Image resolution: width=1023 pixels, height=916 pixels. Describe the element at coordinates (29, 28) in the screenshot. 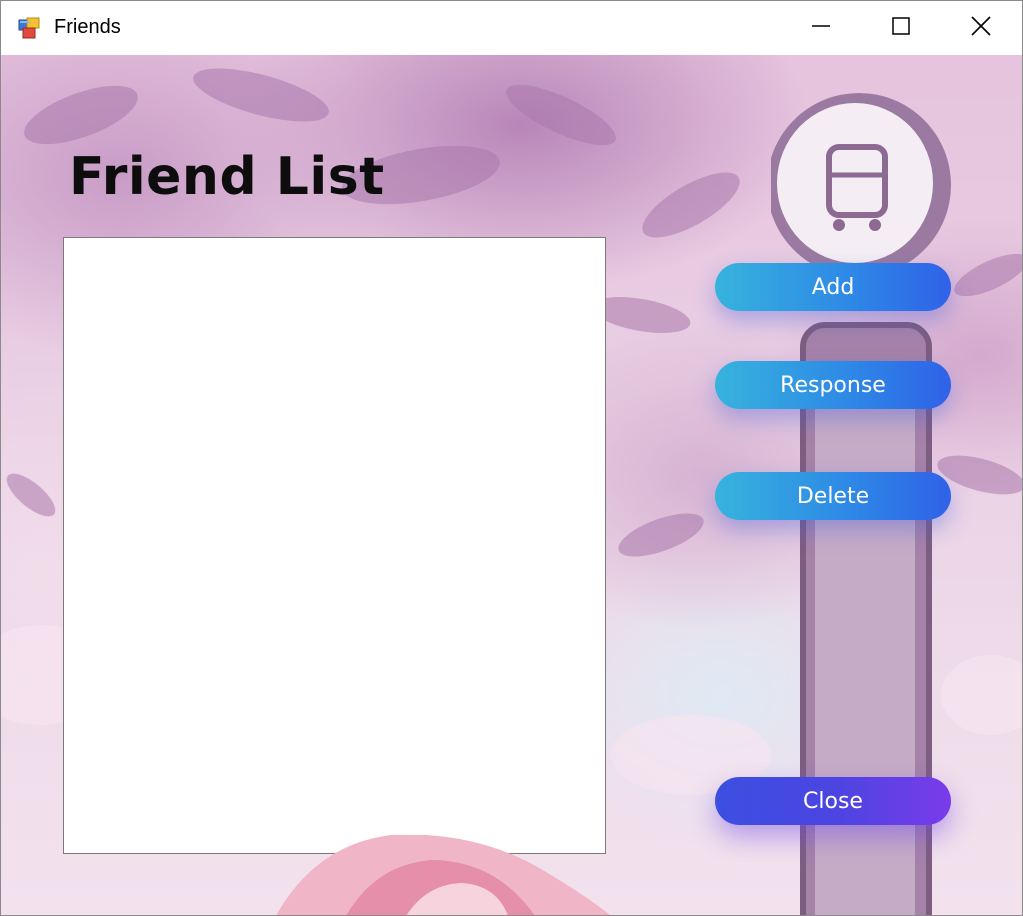

I see `windows-form-icon` at that location.